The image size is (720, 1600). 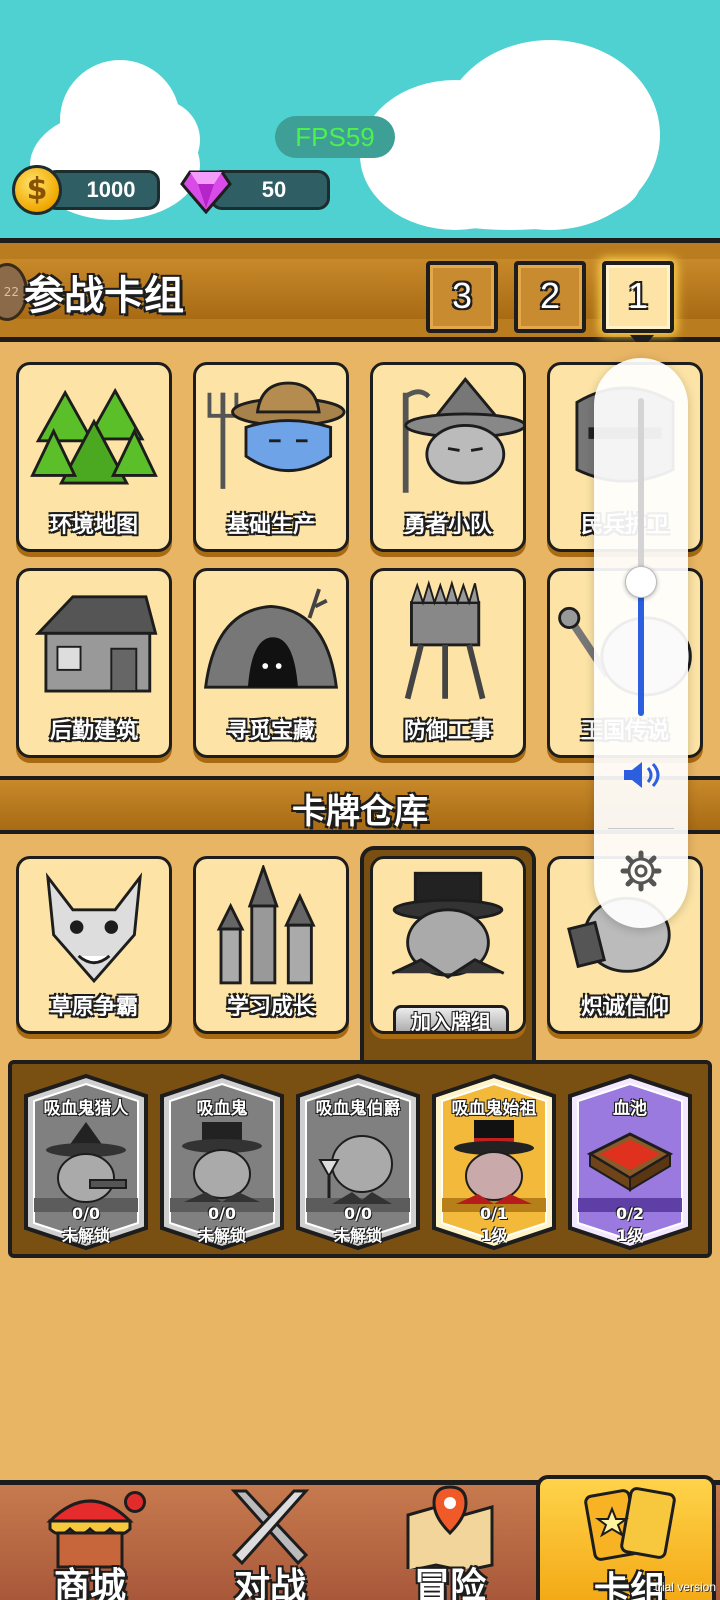 What do you see at coordinates (451, 1018) in the screenshot?
I see `add-to-deck-button: 加入牌组` at bounding box center [451, 1018].